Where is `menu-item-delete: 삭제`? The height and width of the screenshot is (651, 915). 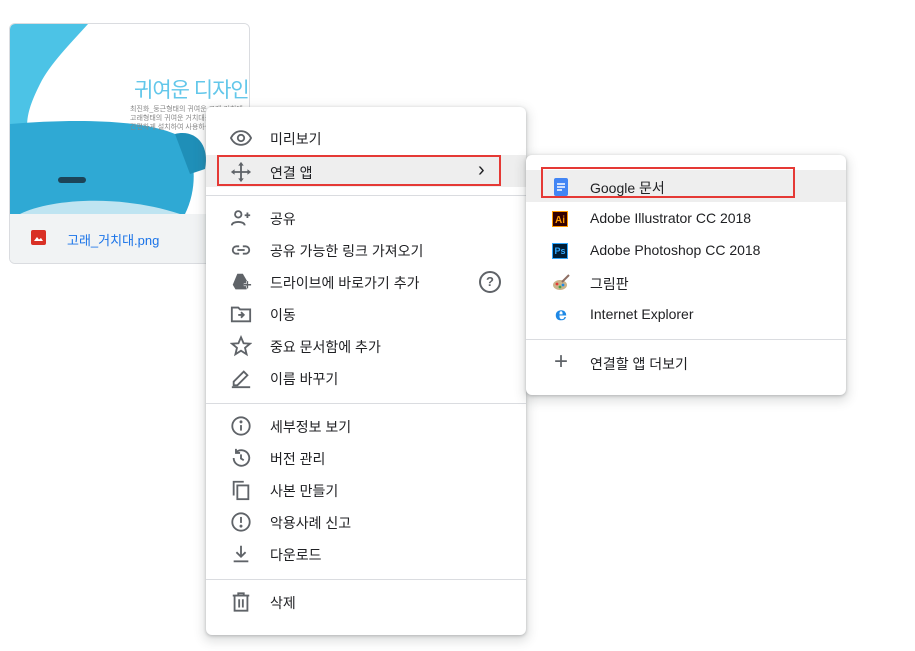 menu-item-delete: 삭제 is located at coordinates (366, 601).